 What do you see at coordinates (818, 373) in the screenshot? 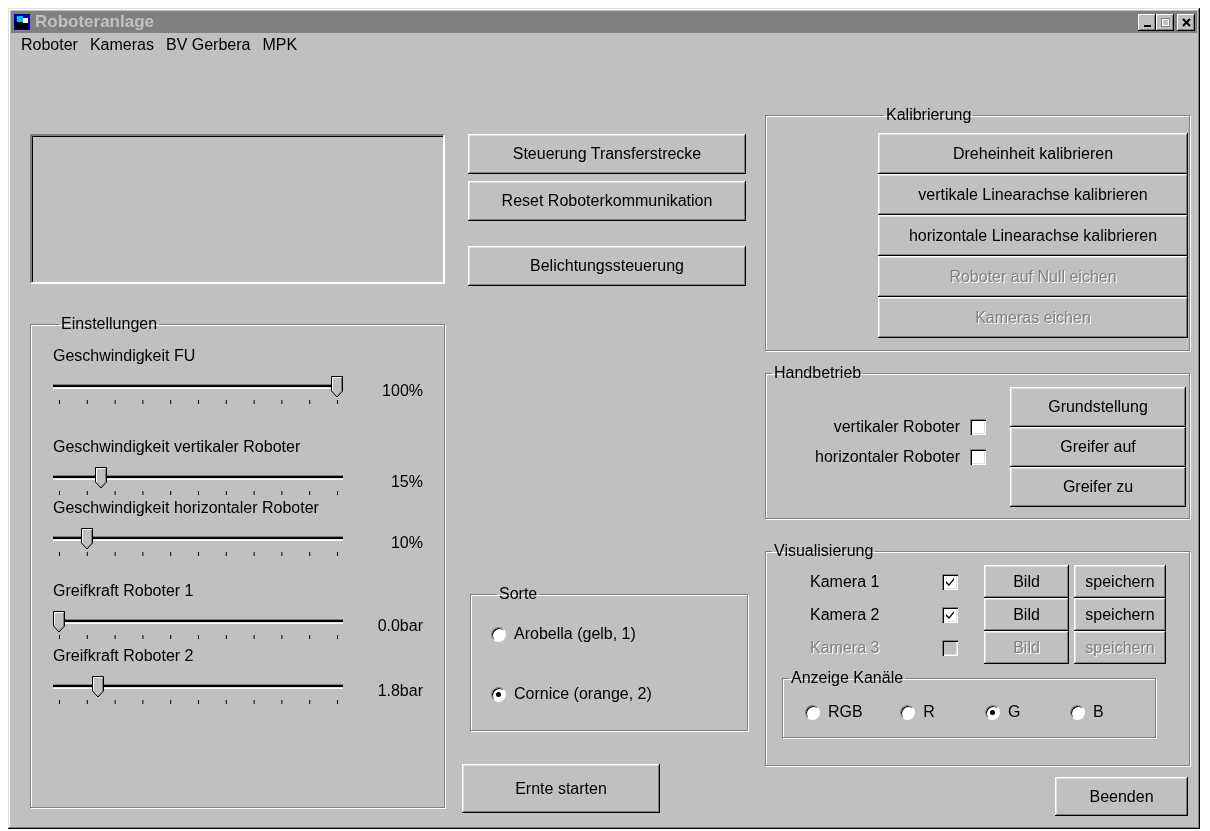
I see `group-label: Handbetrieb` at bounding box center [818, 373].